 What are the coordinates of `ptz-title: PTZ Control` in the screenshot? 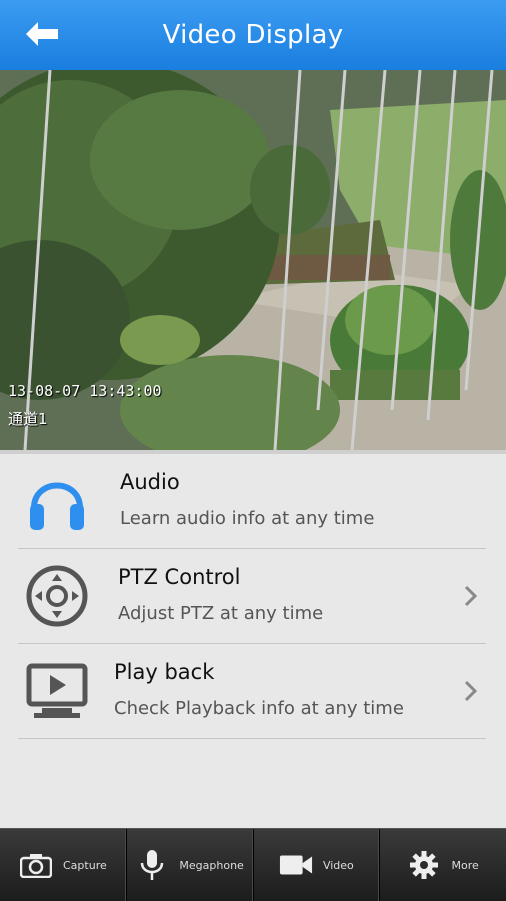 It's located at (179, 577).